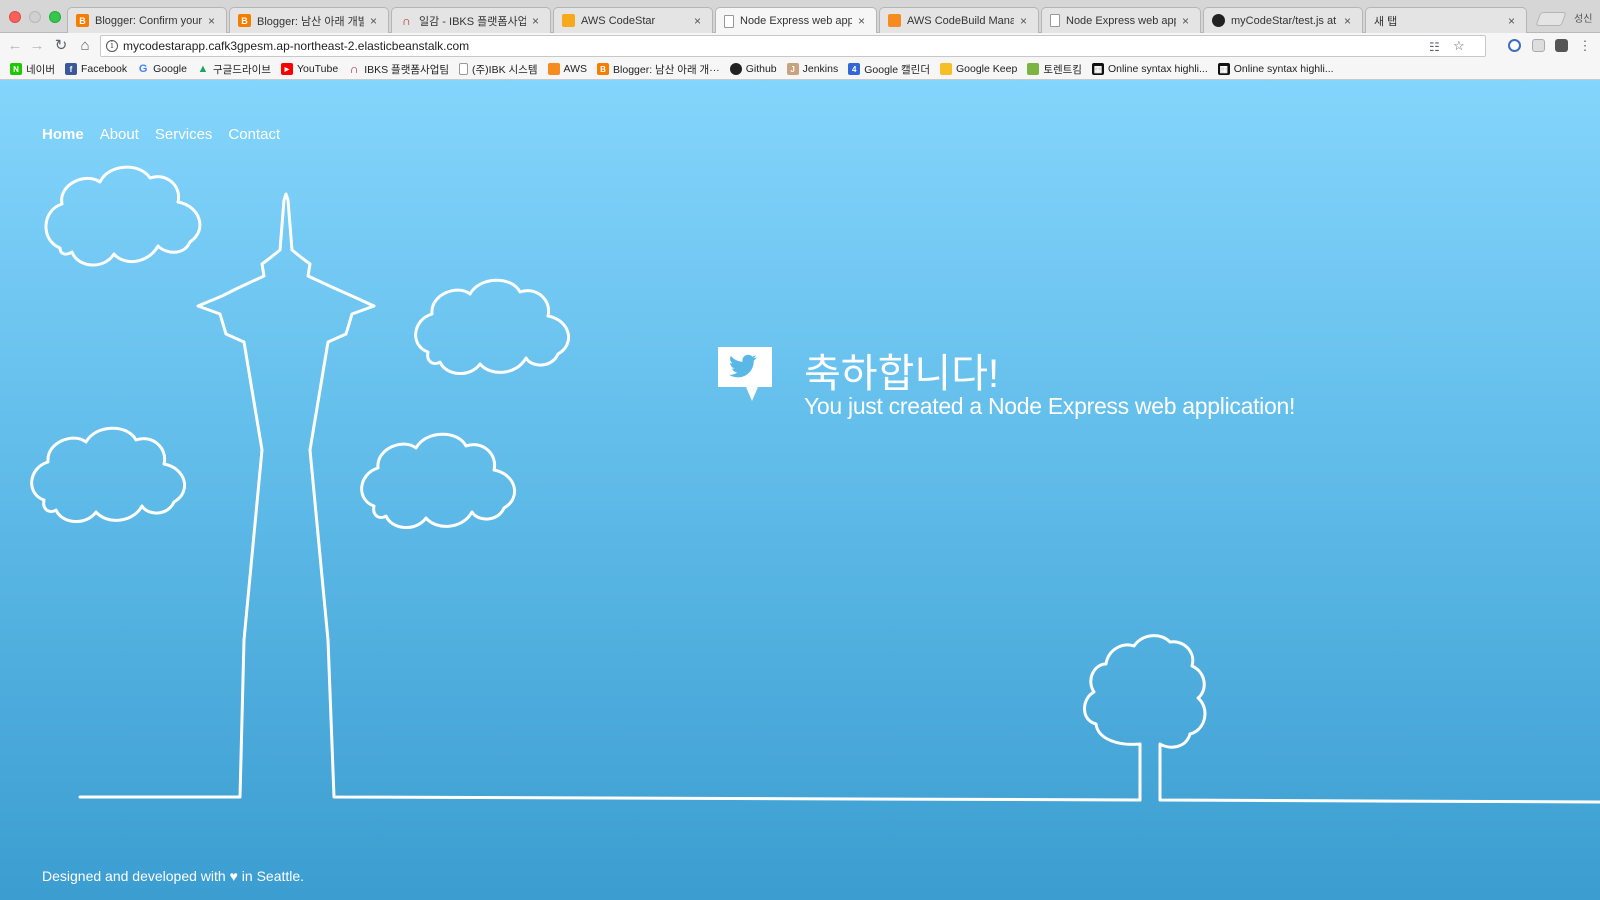 This screenshot has height=900, width=1600. Describe the element at coordinates (792, 69) in the screenshot. I see `jenkins-icon: J` at that location.